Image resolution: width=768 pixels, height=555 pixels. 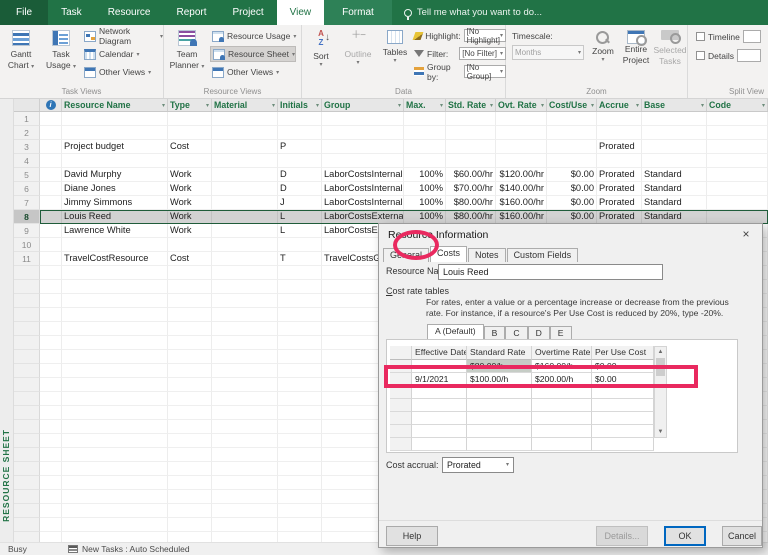 What do you see at coordinates (116, 72) in the screenshot?
I see `other-views-button: Other Views ▾` at bounding box center [116, 72].